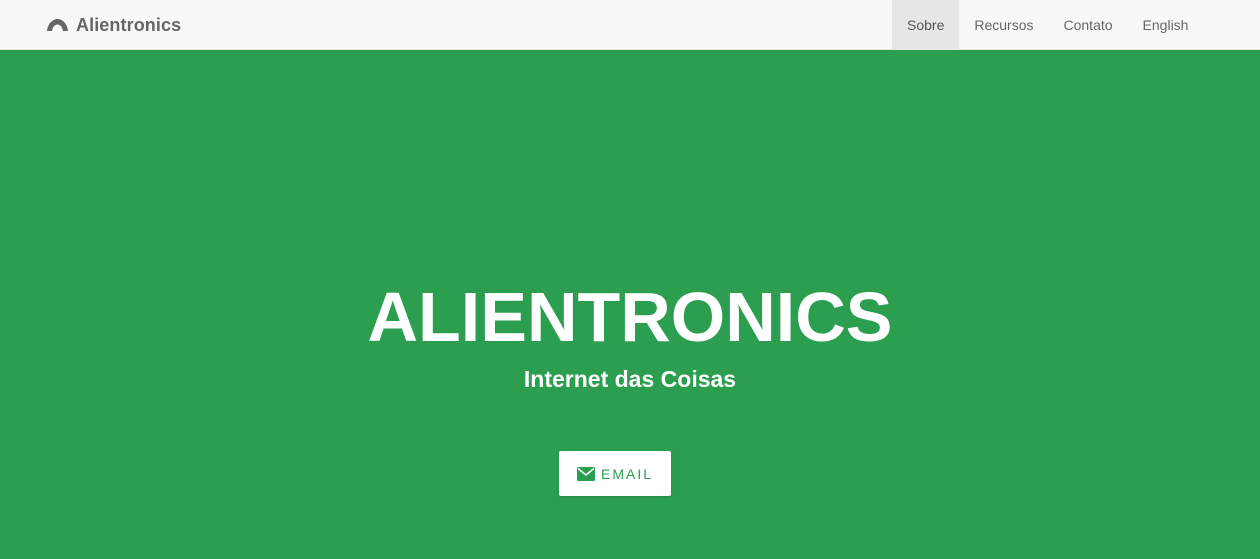 This screenshot has height=559, width=1260. I want to click on nav-item-sobre: Sobre, so click(926, 25).